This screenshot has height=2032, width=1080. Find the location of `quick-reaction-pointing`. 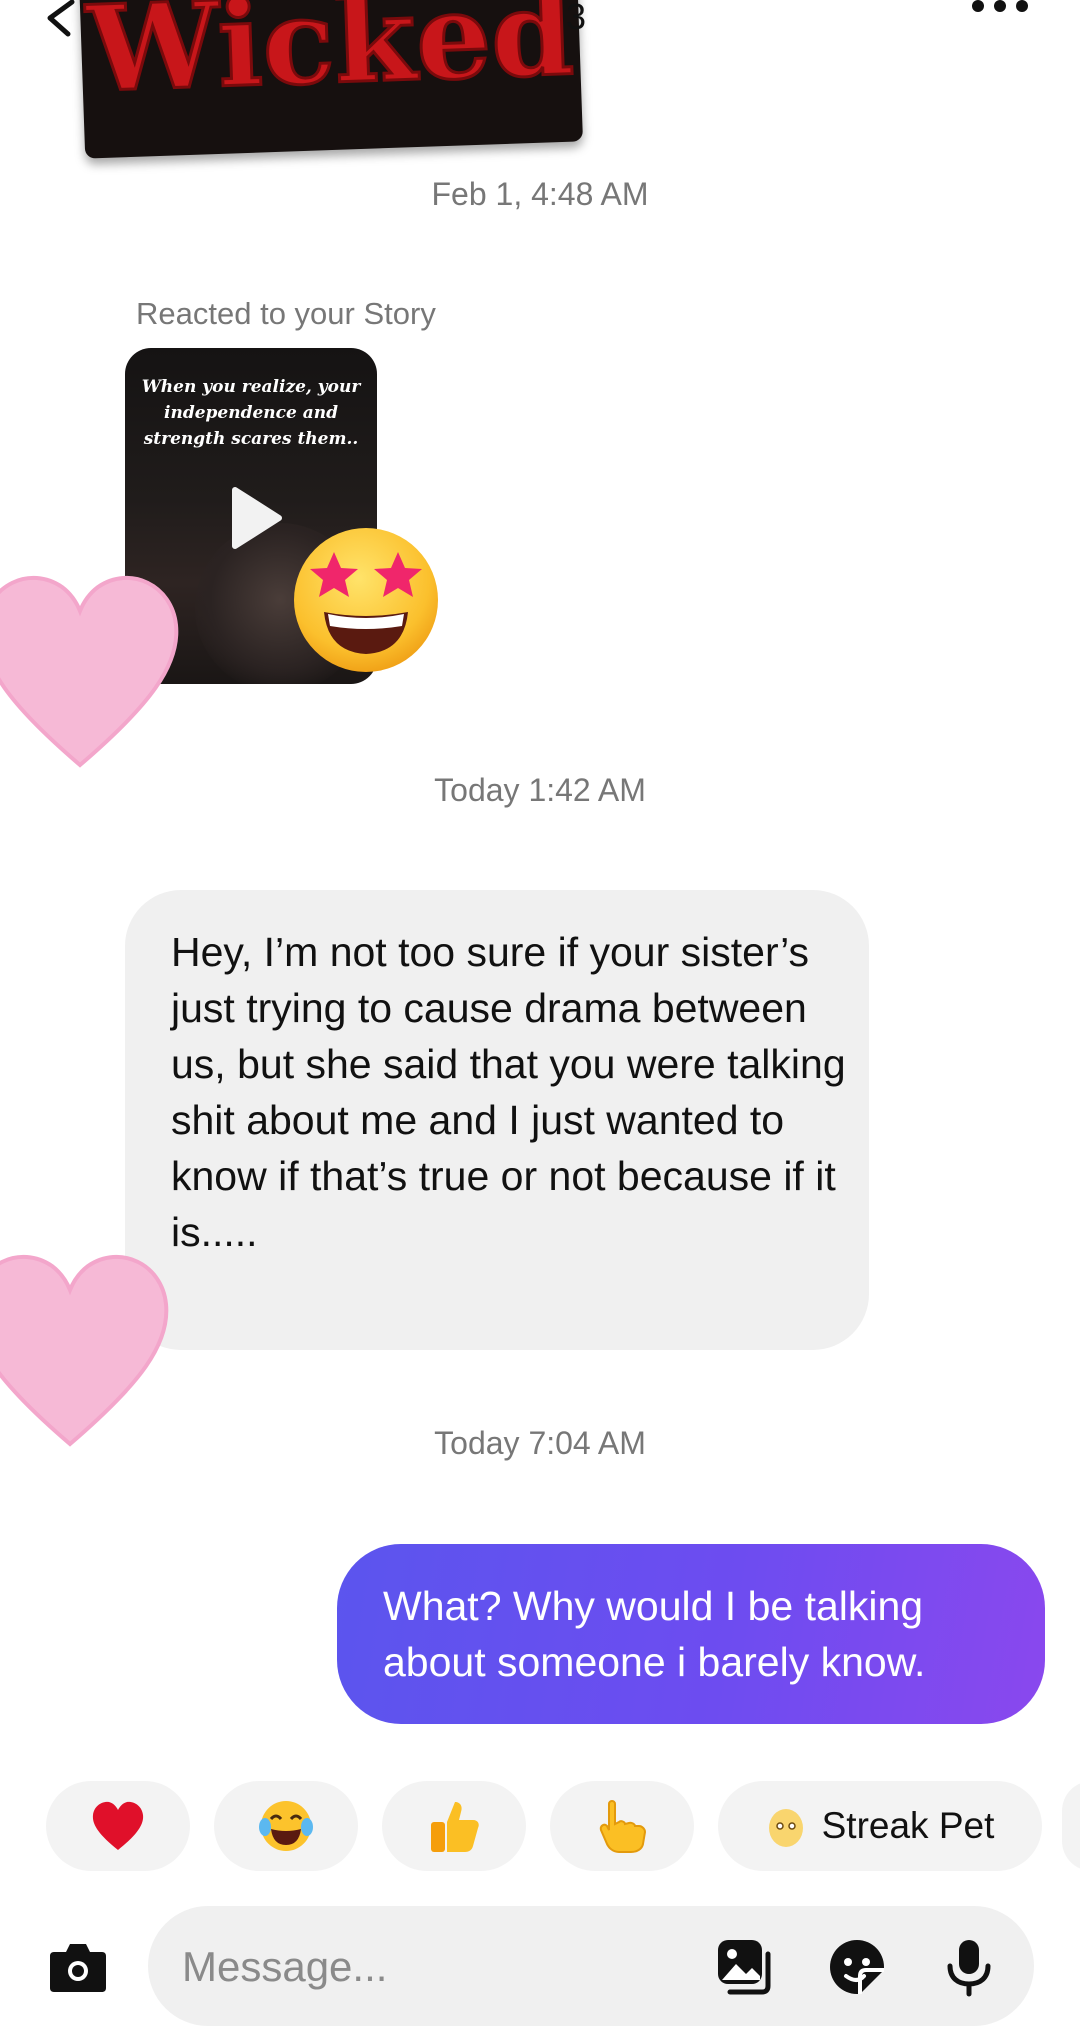

quick-reaction-pointing is located at coordinates (622, 1826).